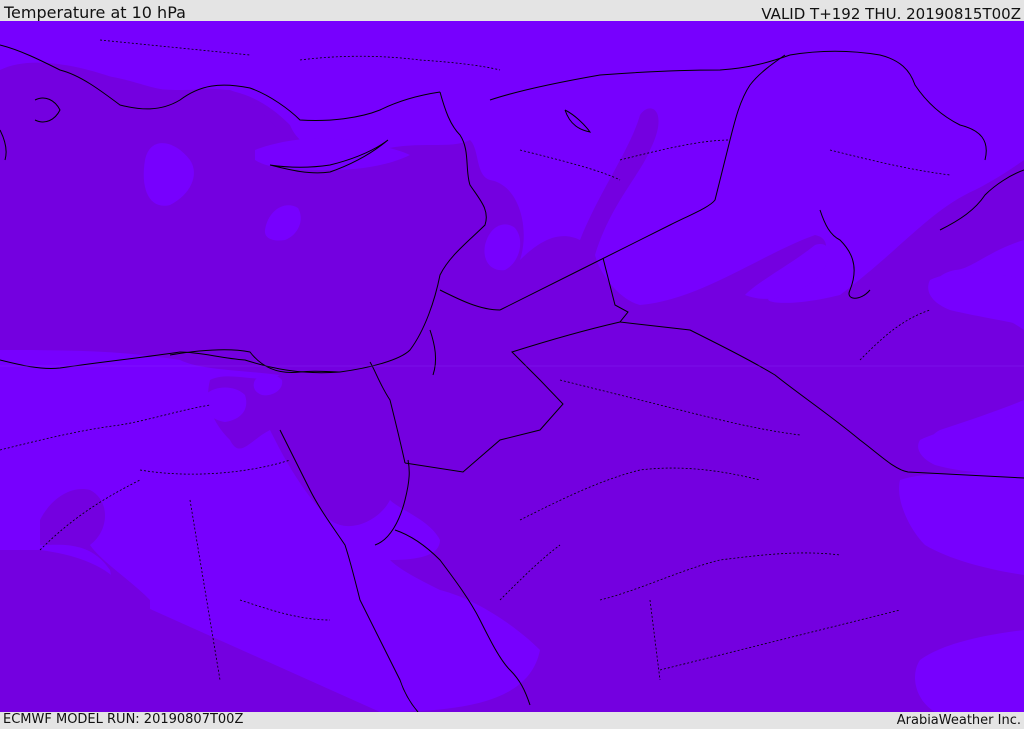 Image resolution: width=1024 pixels, height=729 pixels. I want to click on model-run-label: ECMWF MODEL RUN: 20190807T00Z, so click(123, 719).